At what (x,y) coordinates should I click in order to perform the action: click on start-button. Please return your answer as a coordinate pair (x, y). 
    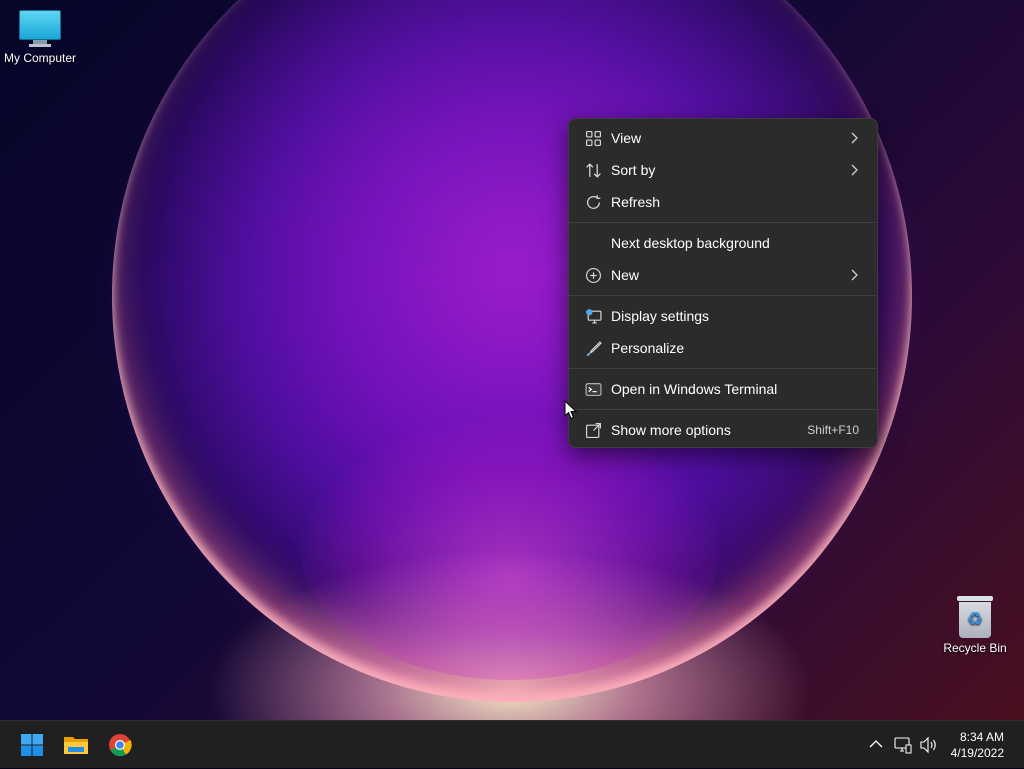
    Looking at the image, I should click on (32, 745).